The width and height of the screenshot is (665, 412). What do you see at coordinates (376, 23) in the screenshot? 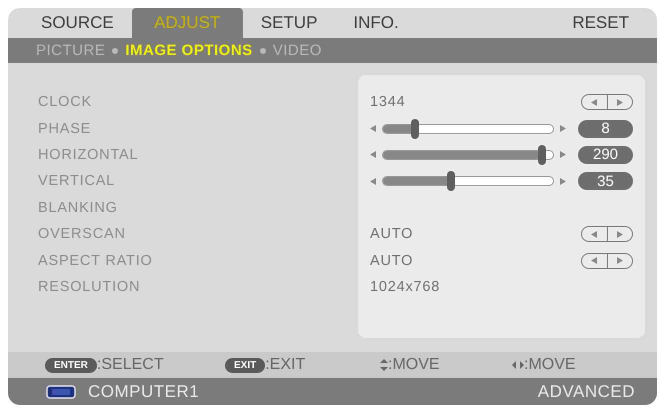
I see `menu-tab: INFO.` at bounding box center [376, 23].